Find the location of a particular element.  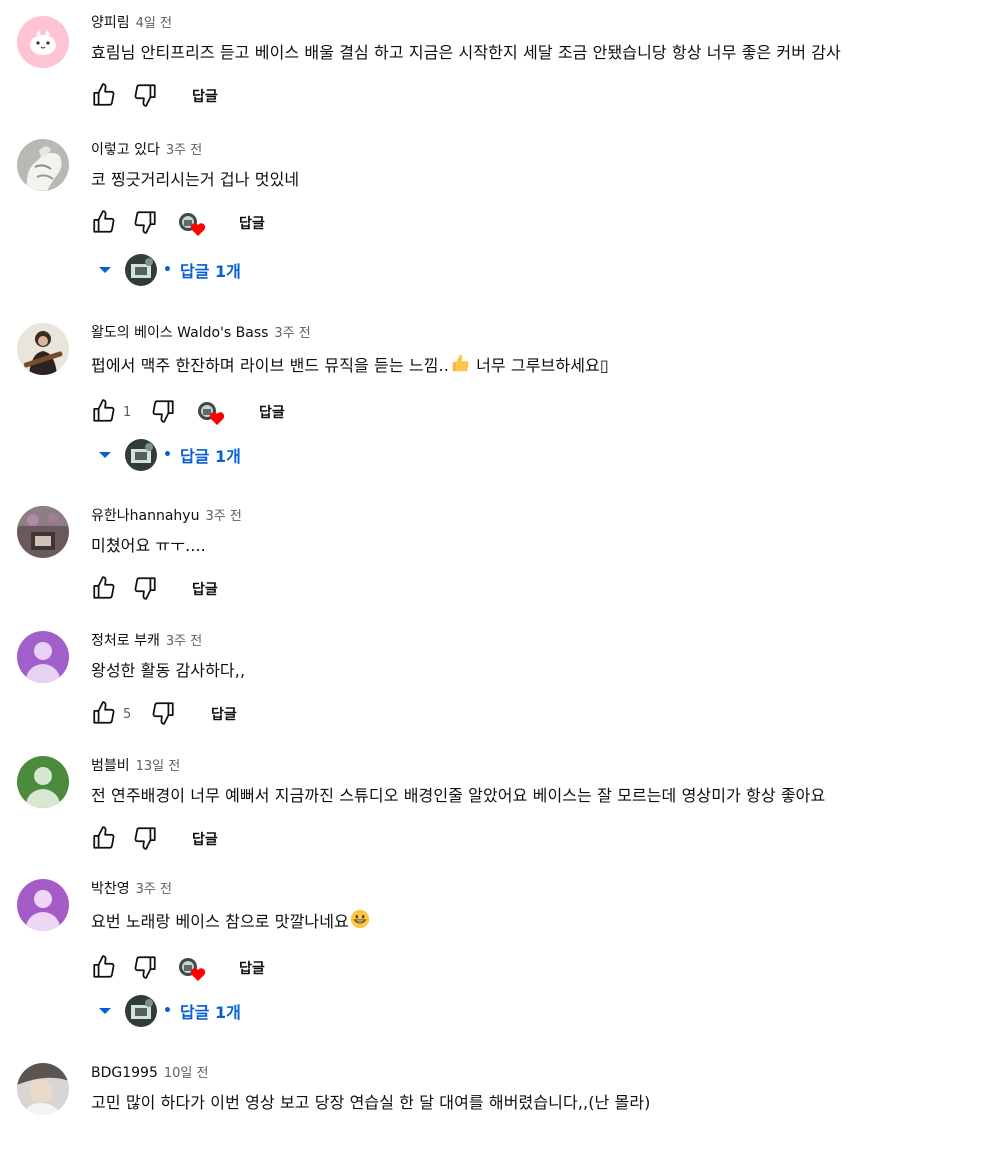

comment-time: 10일 전 is located at coordinates (186, 1073).